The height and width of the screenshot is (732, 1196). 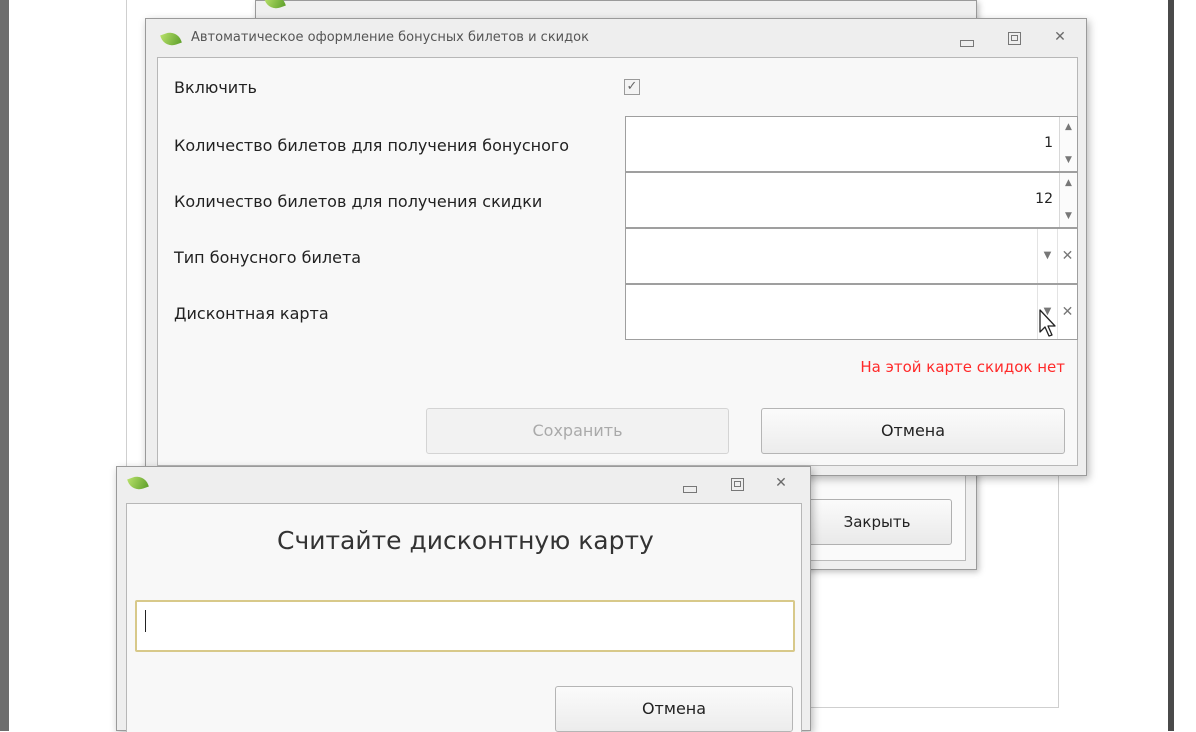 What do you see at coordinates (1047, 256) in the screenshot?
I see `chevron-down-icon: ▼` at bounding box center [1047, 256].